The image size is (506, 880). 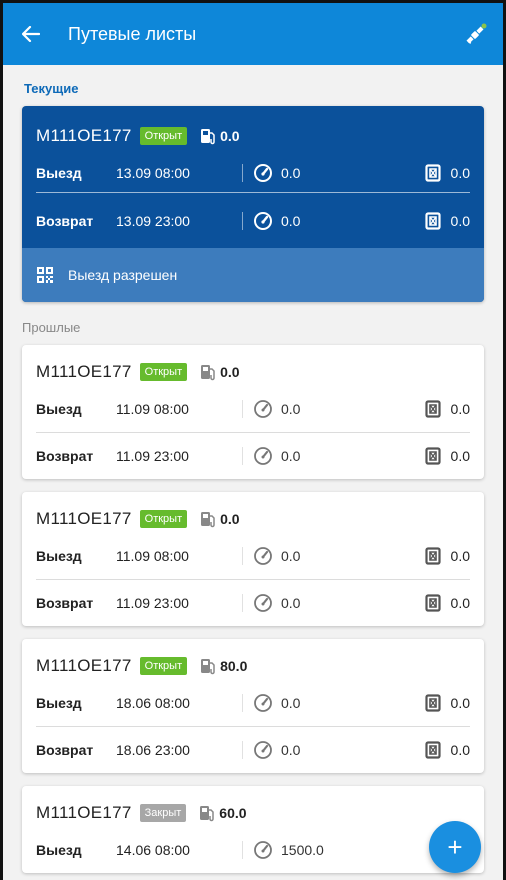 I want to click on fuel-summary: 80.0, so click(x=223, y=666).